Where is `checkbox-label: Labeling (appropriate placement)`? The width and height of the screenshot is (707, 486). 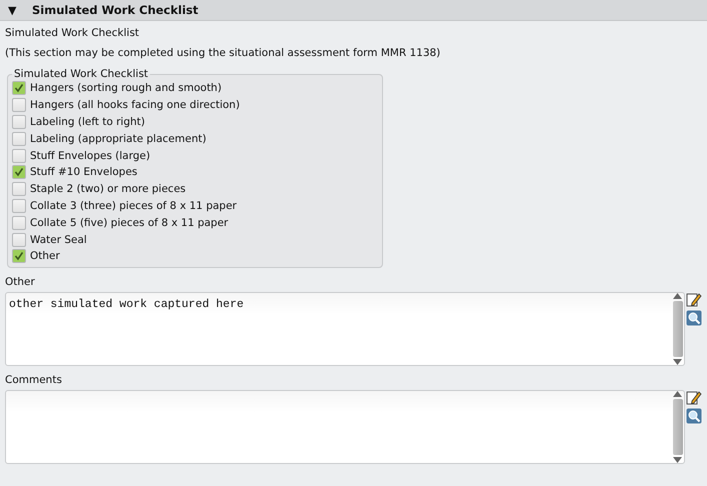 checkbox-label: Labeling (appropriate placement) is located at coordinates (118, 138).